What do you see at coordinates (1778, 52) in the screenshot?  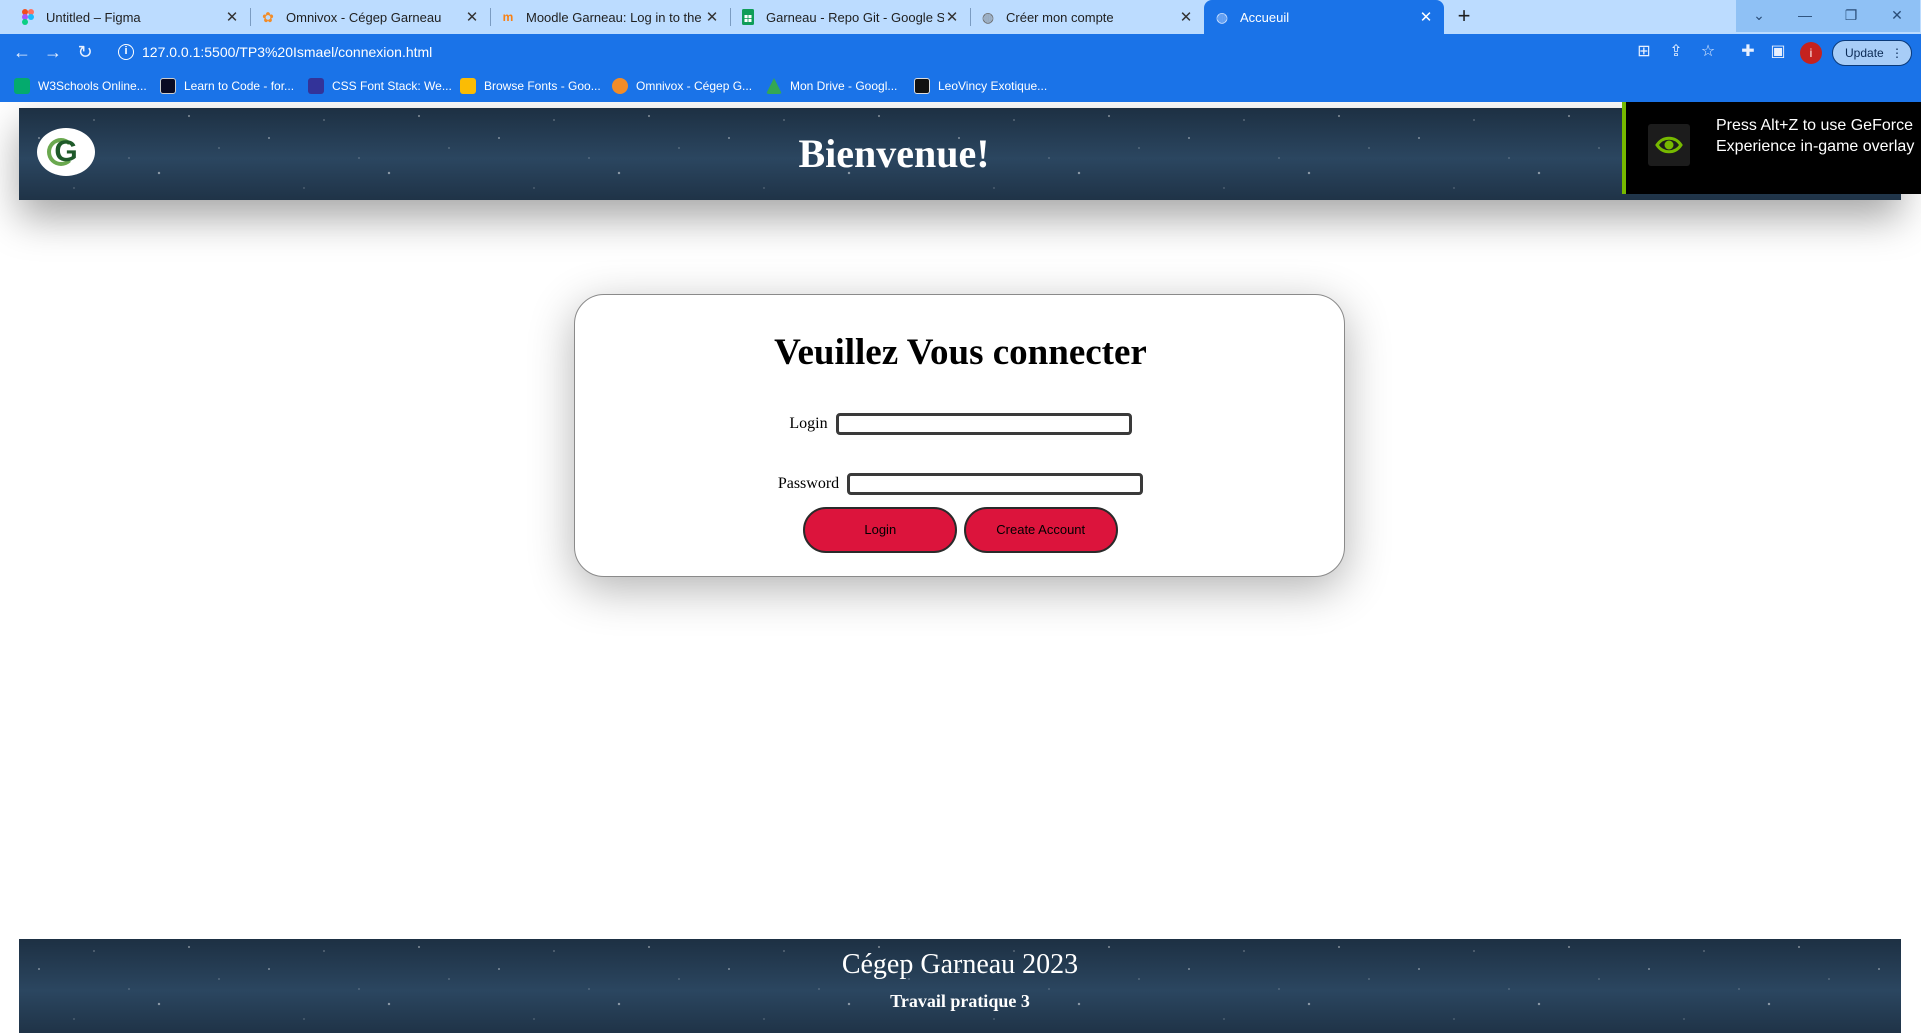 I see `side-panel-icon: ▣` at bounding box center [1778, 52].